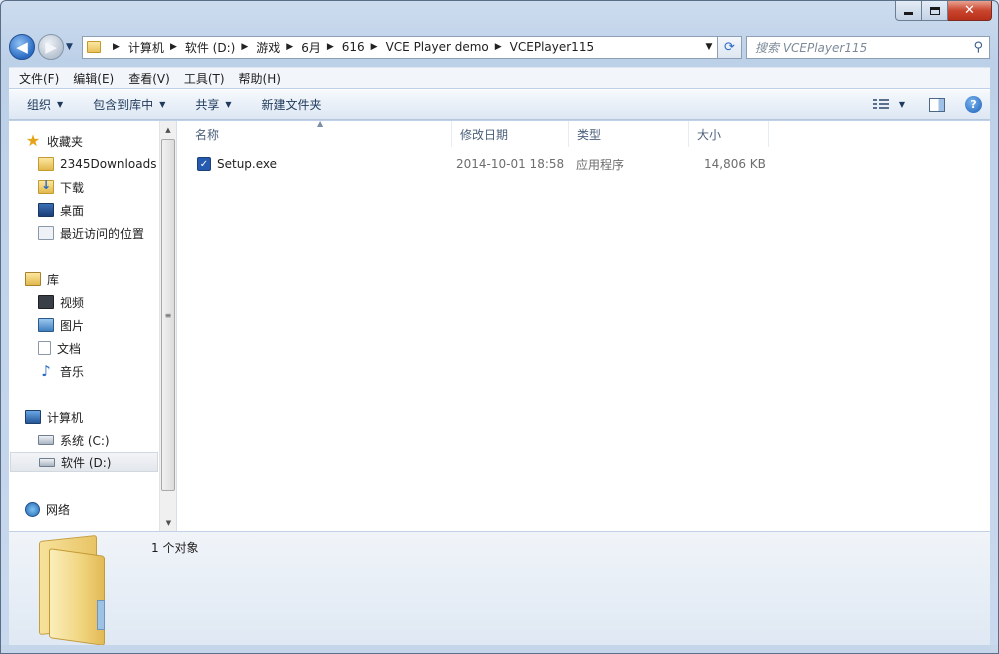  I want to click on item-count: 1 个对象, so click(175, 548).